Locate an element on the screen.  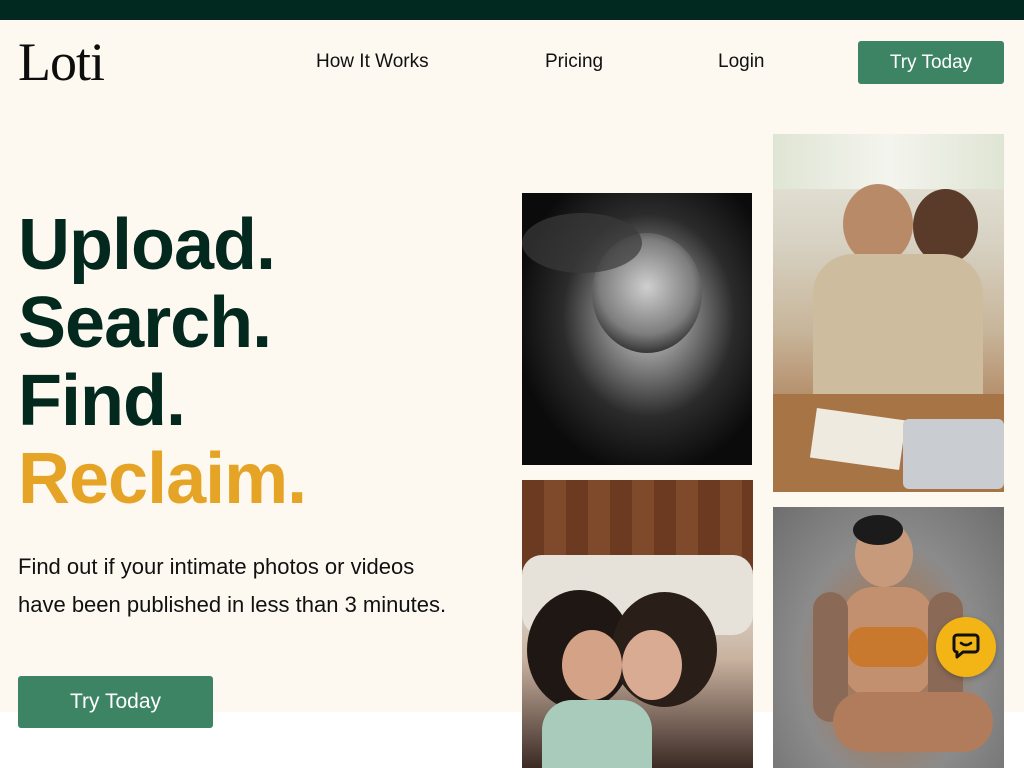
chat-bubble-icon is located at coordinates (966, 647).